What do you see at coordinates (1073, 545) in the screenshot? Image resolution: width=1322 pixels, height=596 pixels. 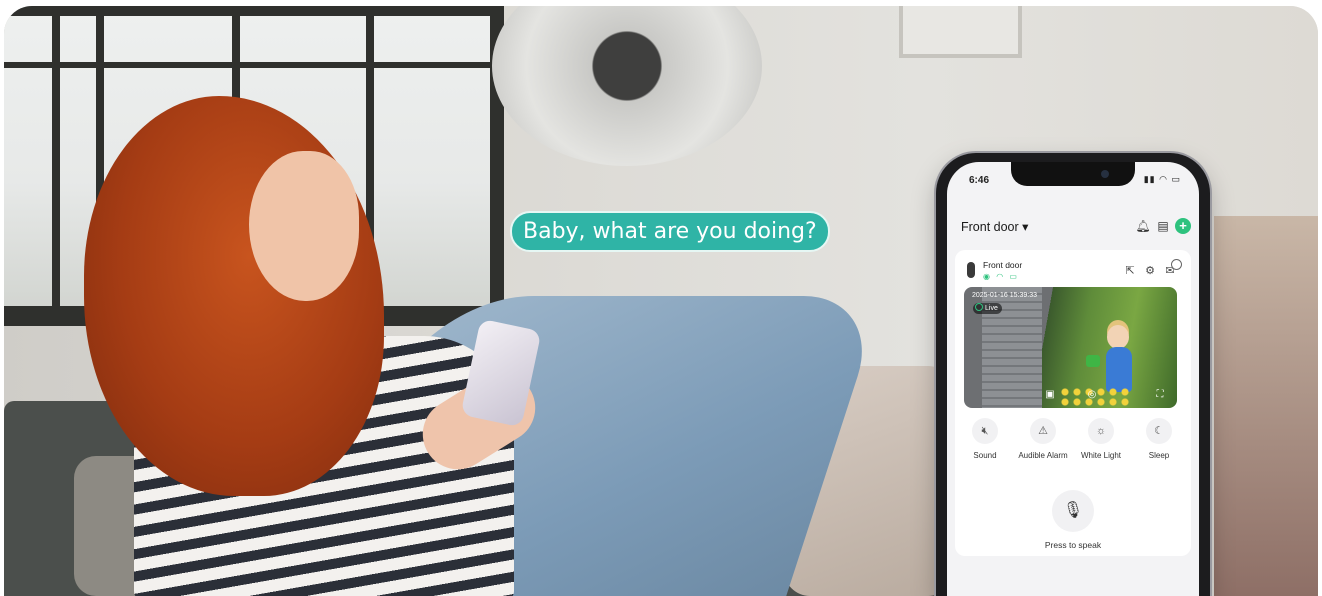 I see `press-to-speak-label: Press to speak` at bounding box center [1073, 545].